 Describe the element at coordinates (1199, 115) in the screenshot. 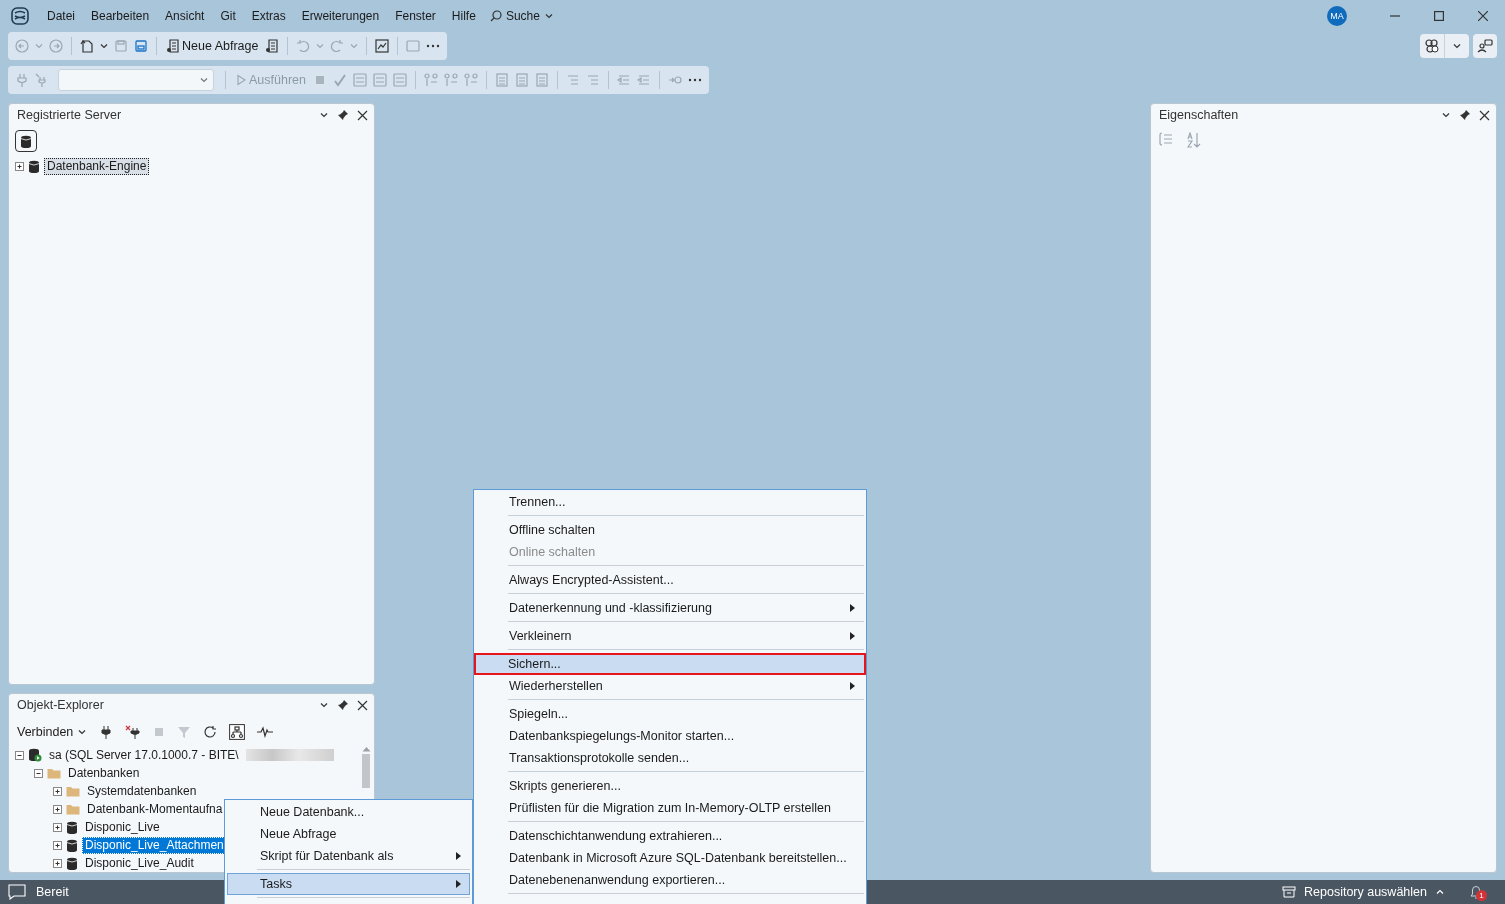

I see `panel-title: Eigenschaften` at that location.